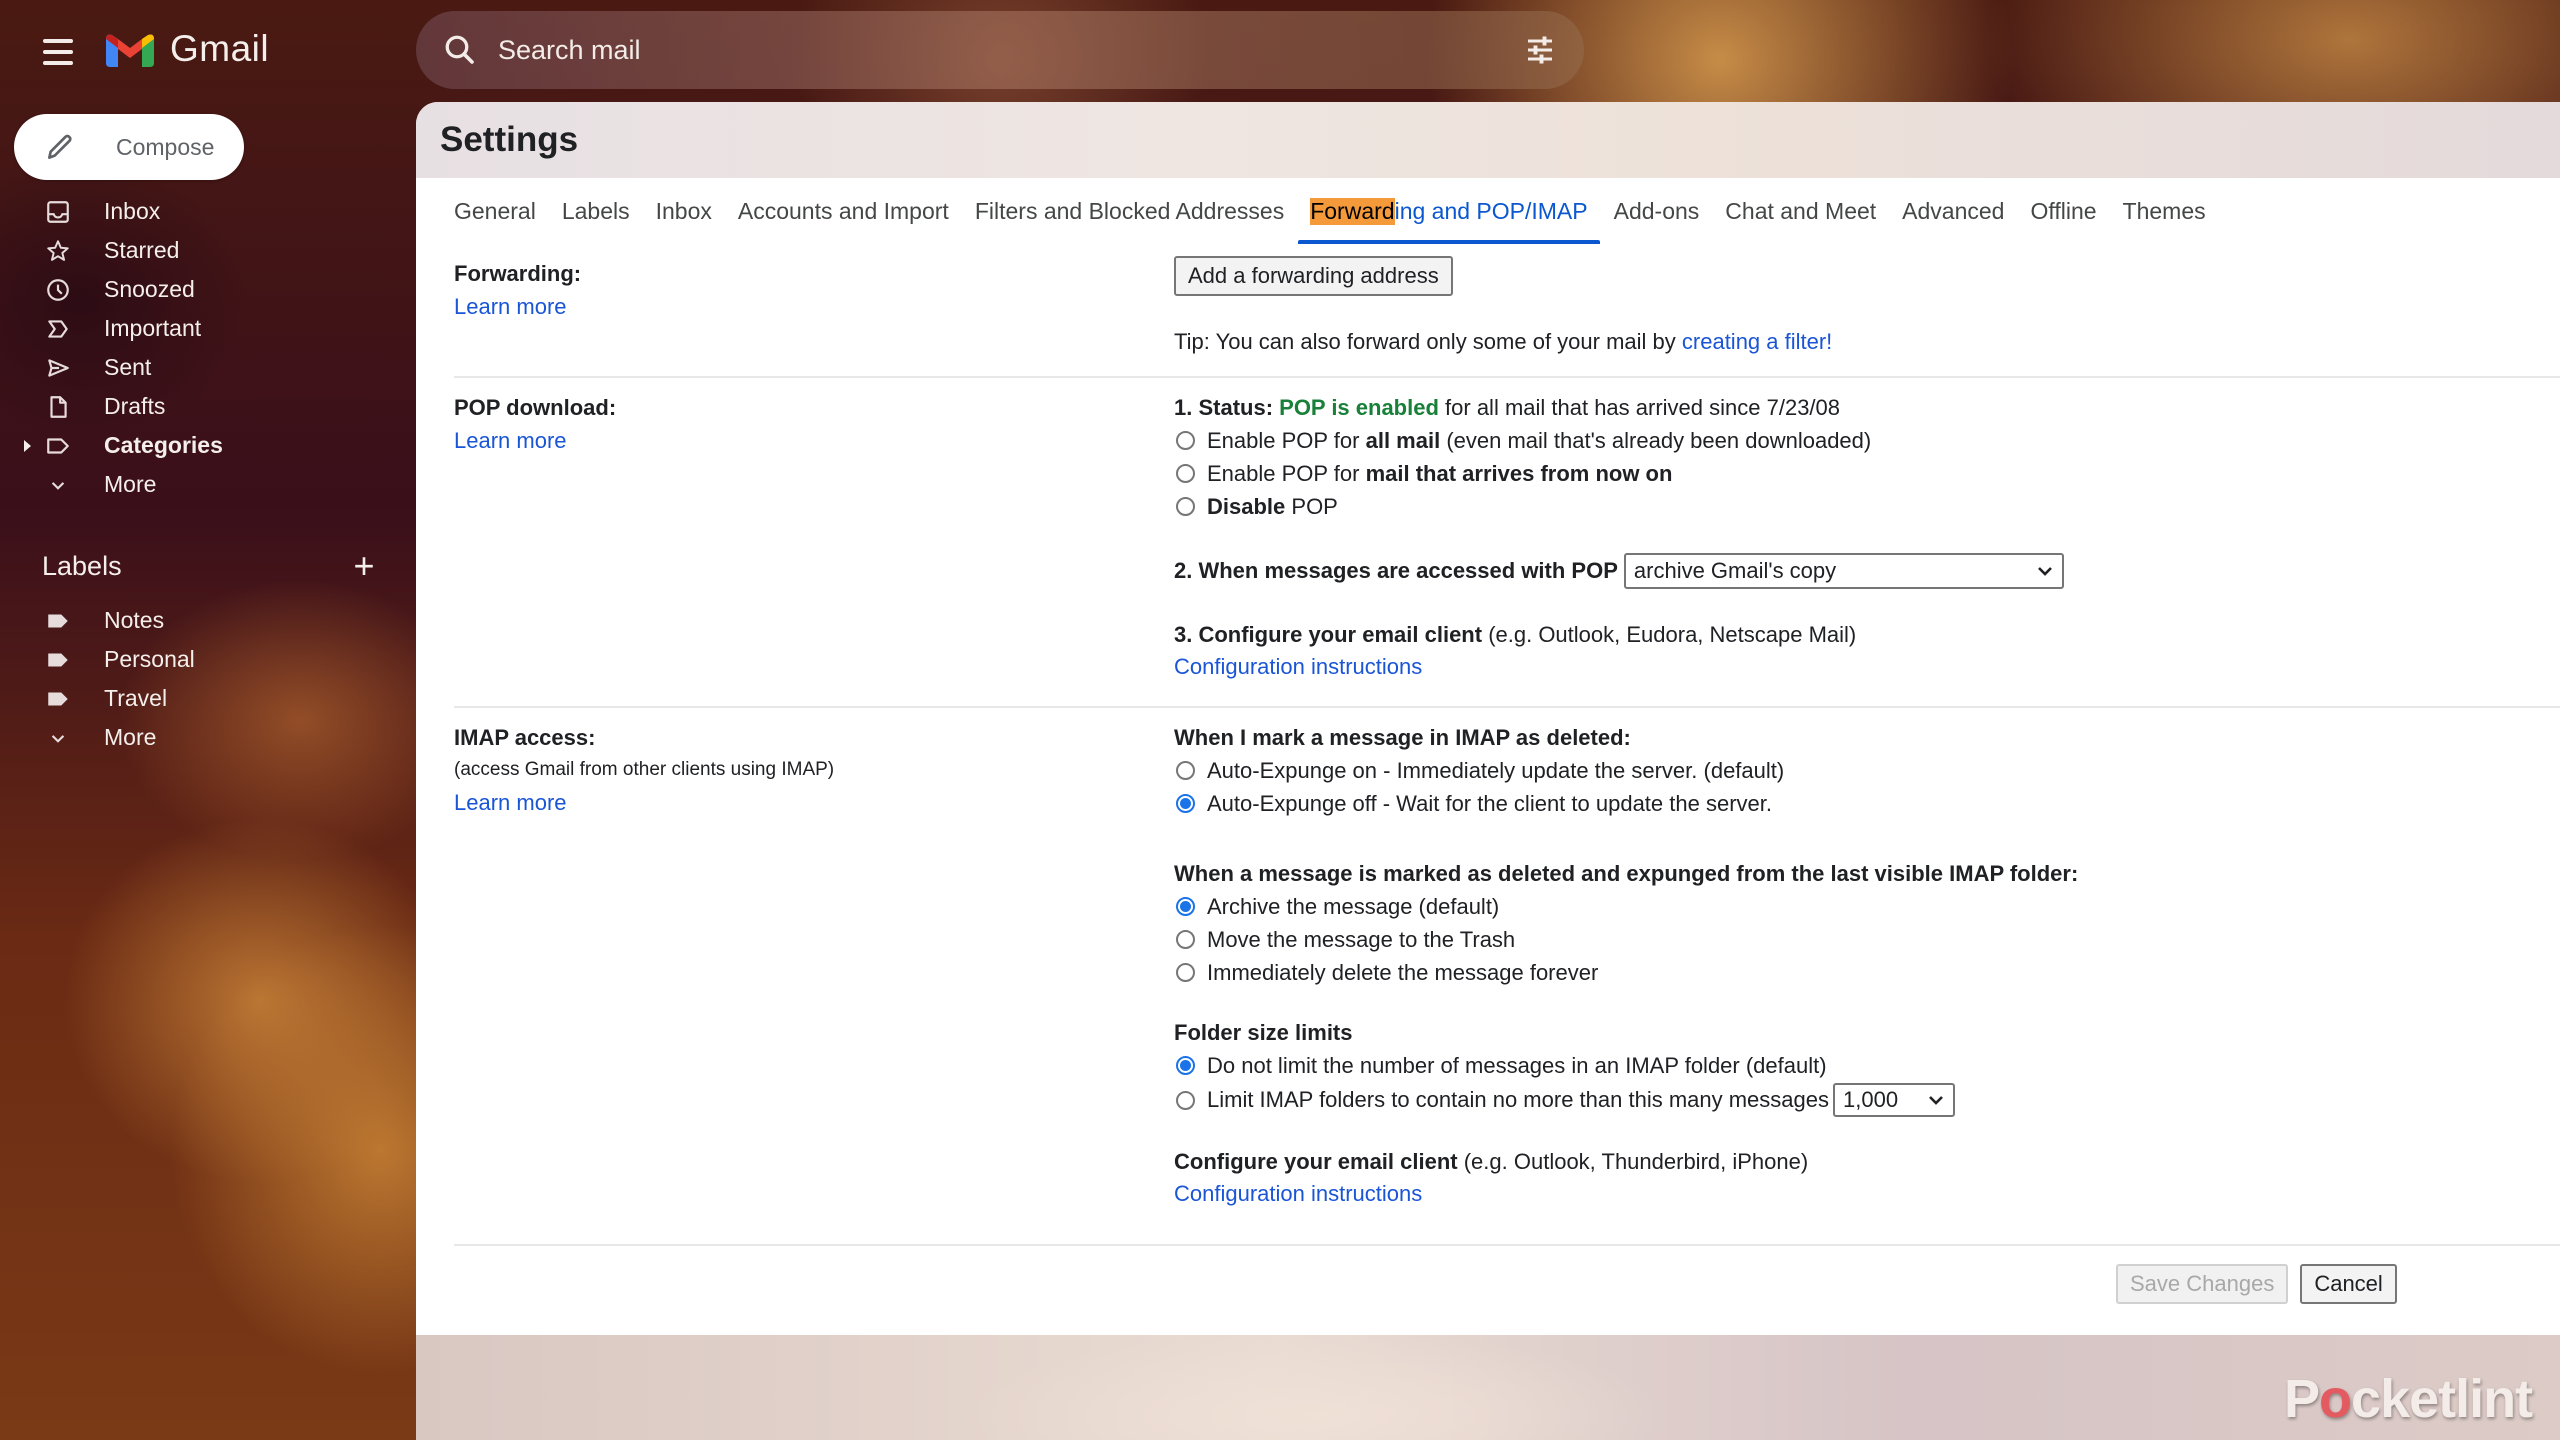 This screenshot has height=1440, width=2560. I want to click on sidebar-item-more: More, so click(205, 484).